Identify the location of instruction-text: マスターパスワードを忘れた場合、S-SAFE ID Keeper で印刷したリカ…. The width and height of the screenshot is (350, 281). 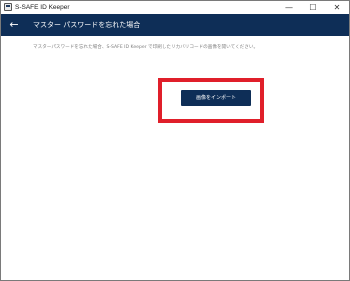
(146, 47).